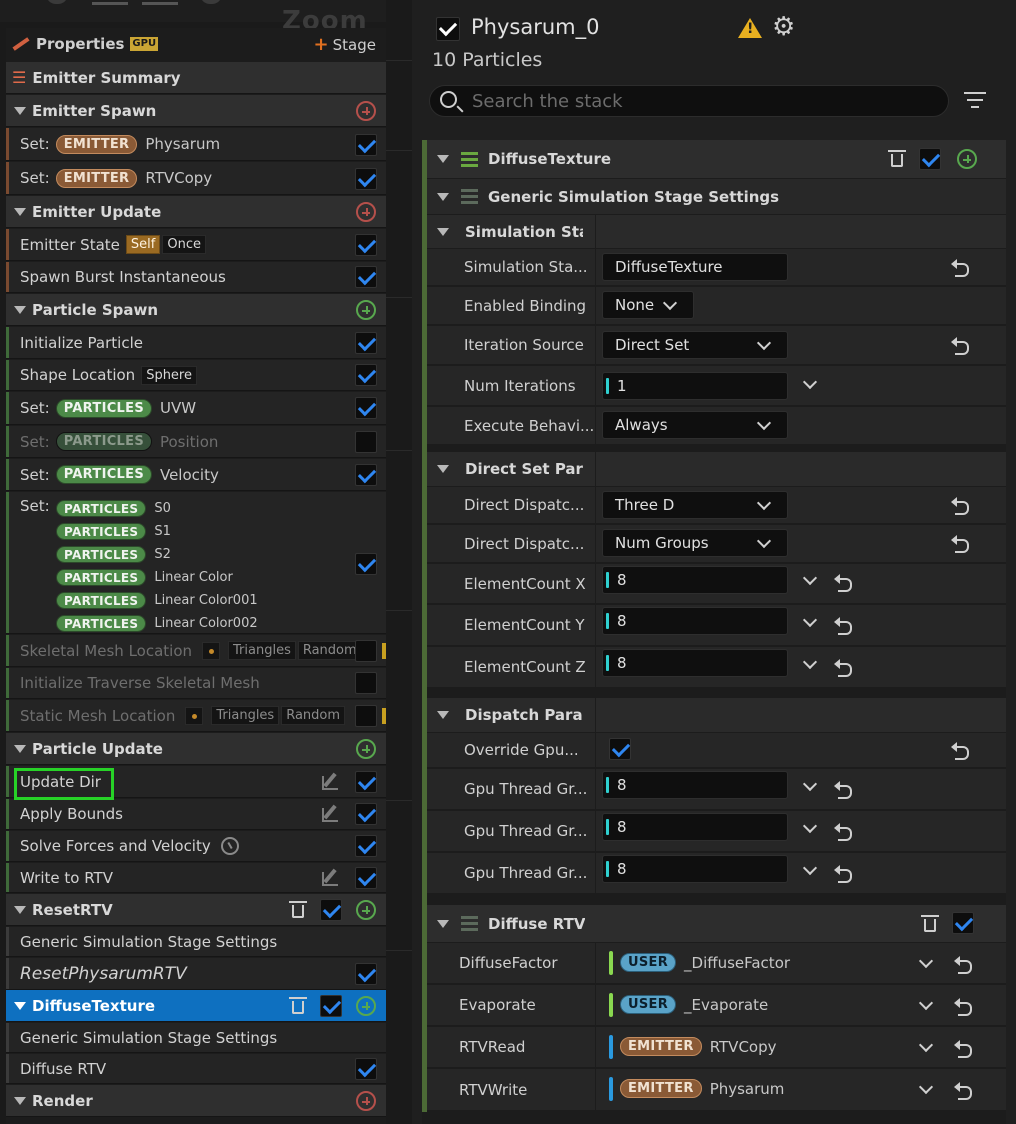 Image resolution: width=1016 pixels, height=1124 pixels. Describe the element at coordinates (196, 846) in the screenshot. I see `solve-forces-module: Solve Forces and Velocity` at that location.